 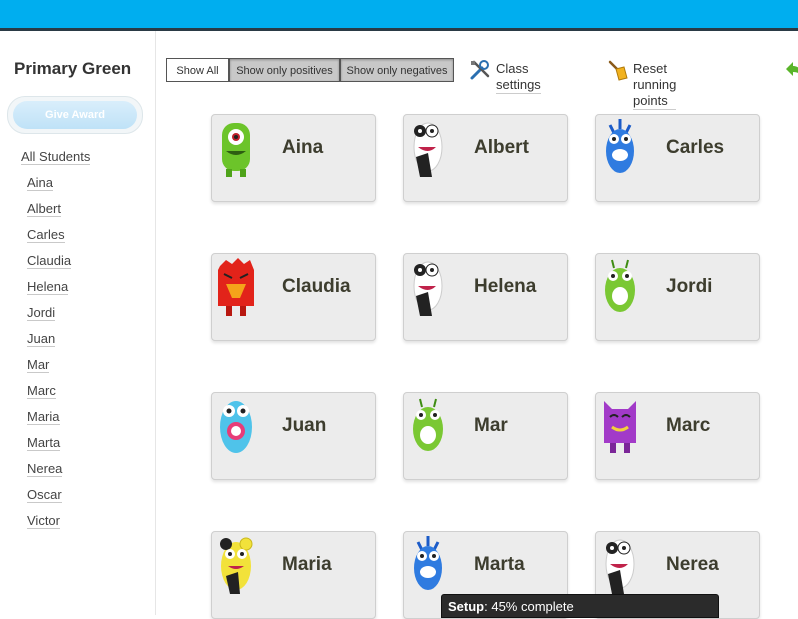 What do you see at coordinates (236, 565) in the screenshot?
I see `yellow-spotted-monster-icon` at bounding box center [236, 565].